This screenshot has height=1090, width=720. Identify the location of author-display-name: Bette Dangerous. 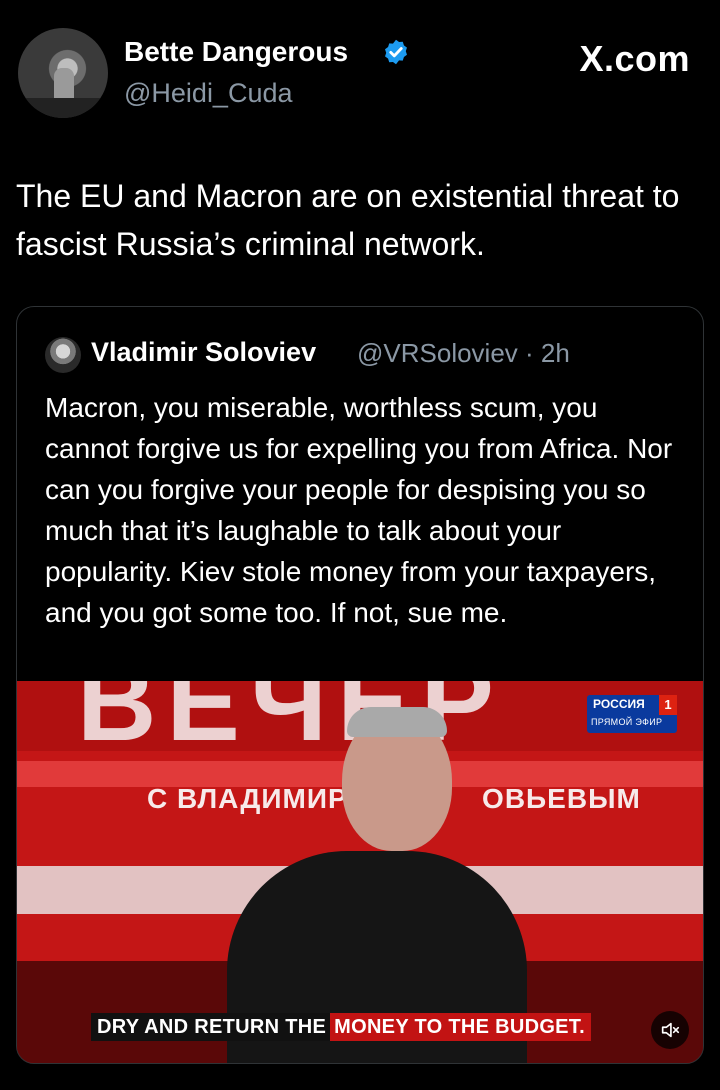
(236, 52).